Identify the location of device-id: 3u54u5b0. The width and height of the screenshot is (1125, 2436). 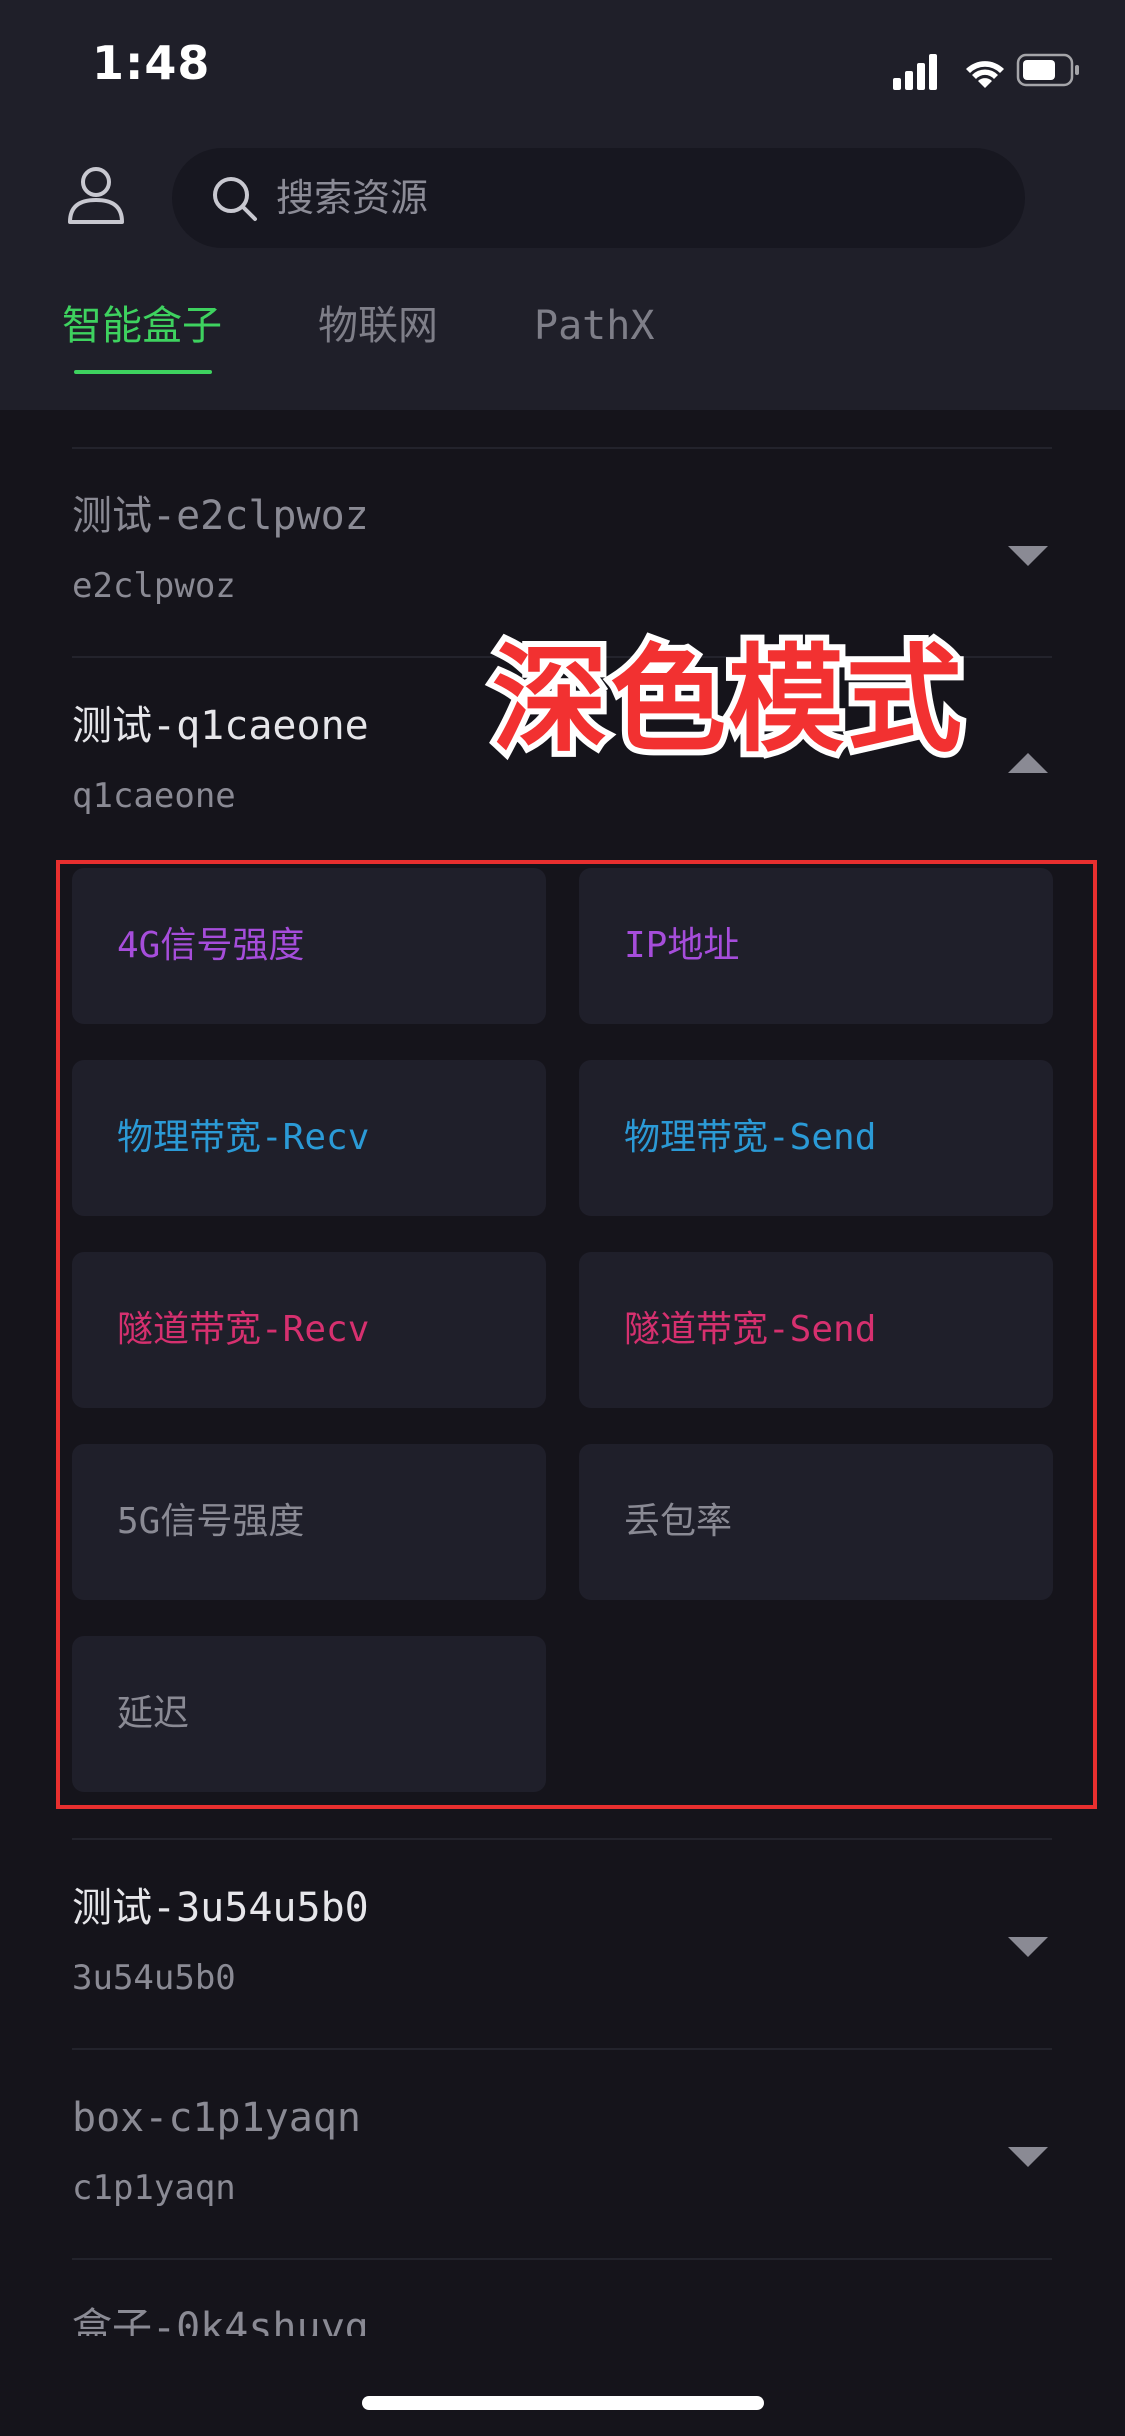
(154, 1978).